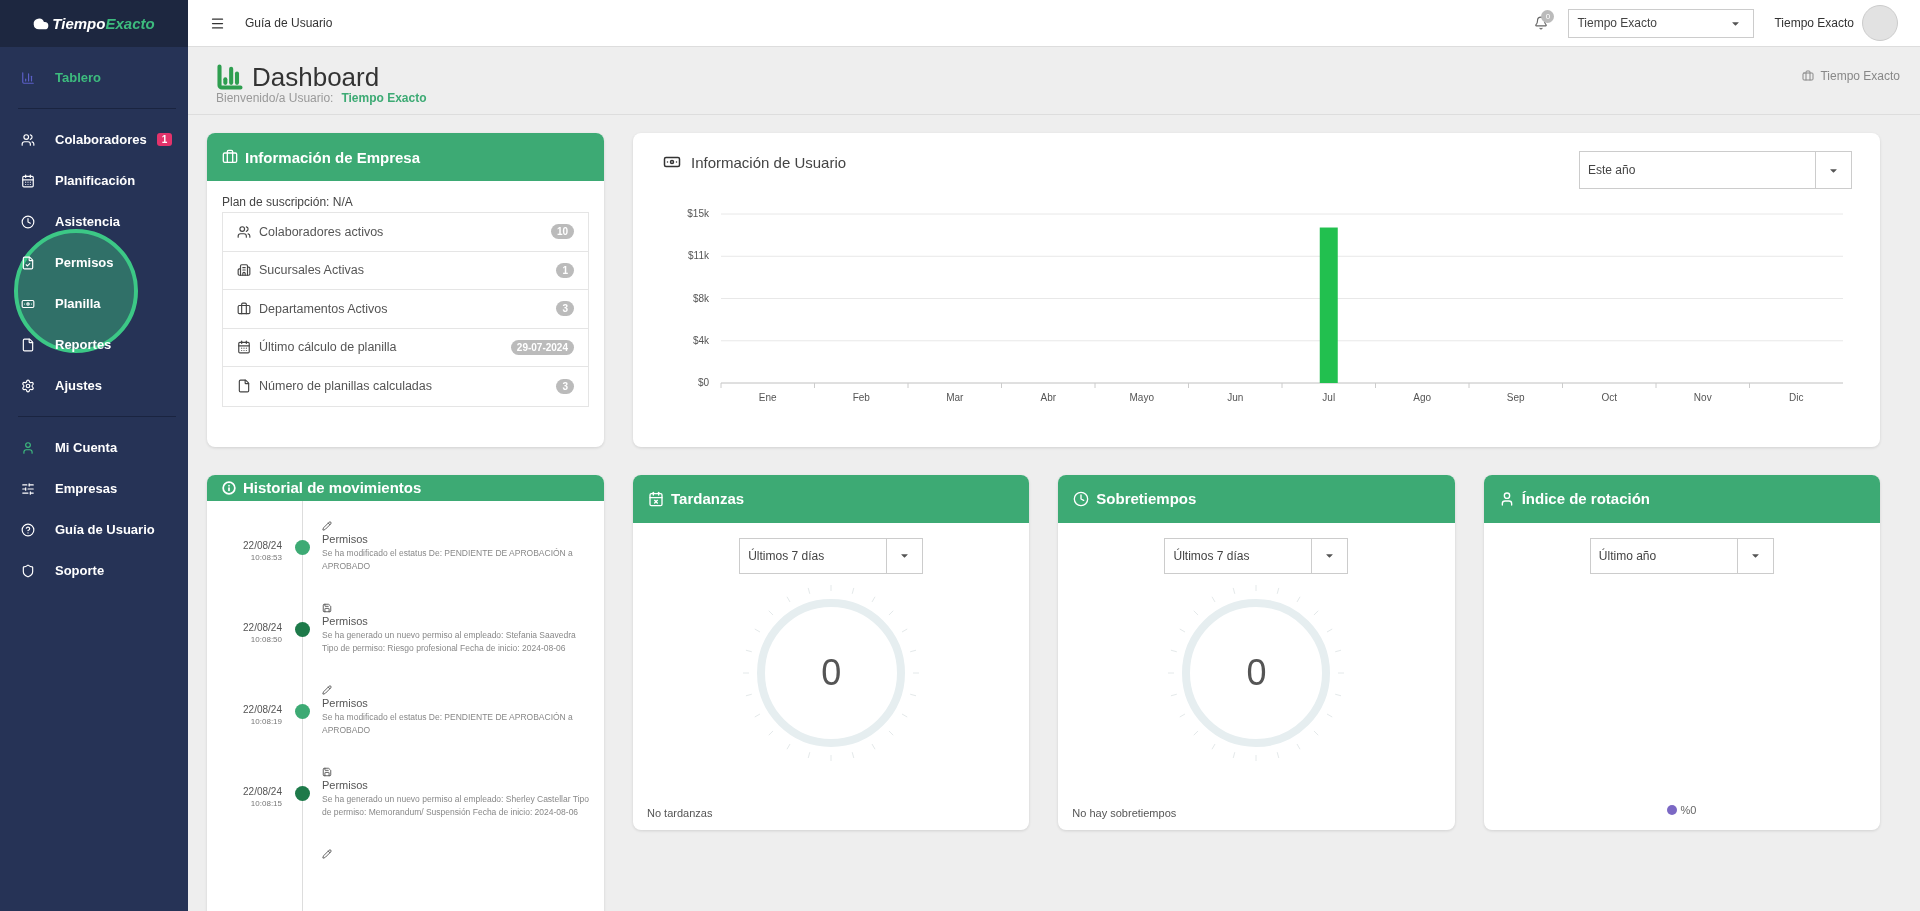  Describe the element at coordinates (217, 23) in the screenshot. I see `menu-icon` at that location.